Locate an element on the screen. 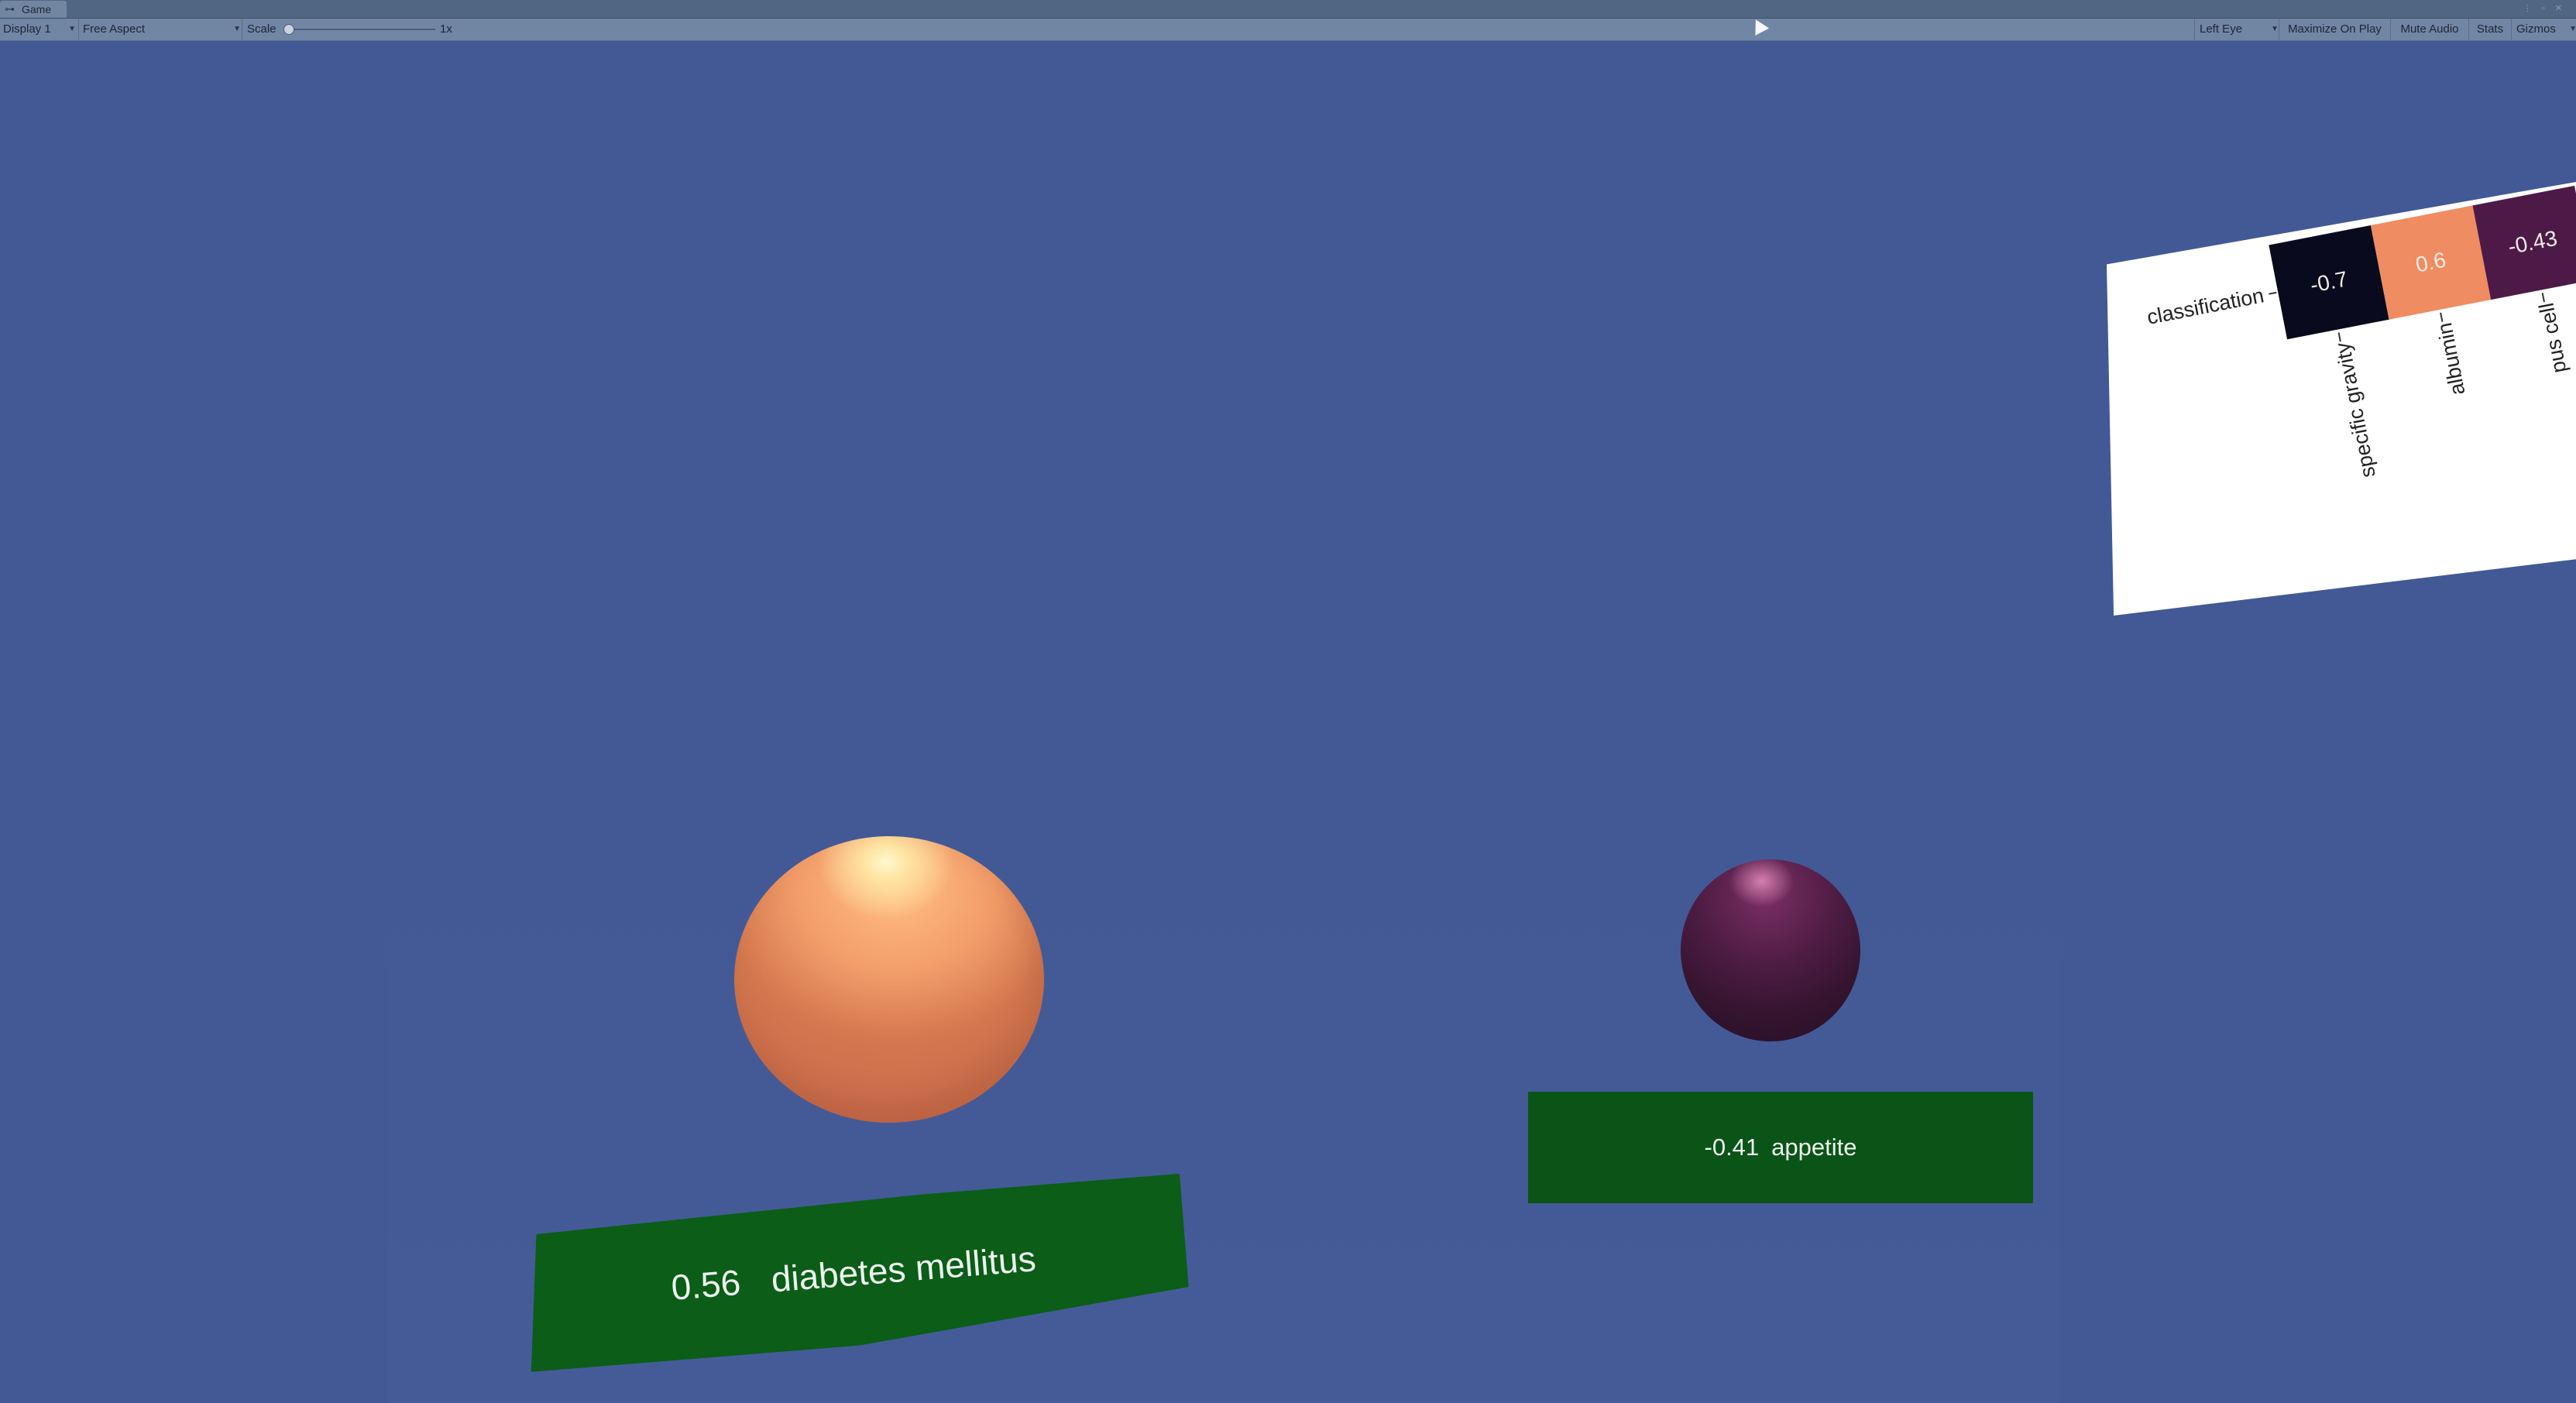  appetite-sphere is located at coordinates (1770, 950).